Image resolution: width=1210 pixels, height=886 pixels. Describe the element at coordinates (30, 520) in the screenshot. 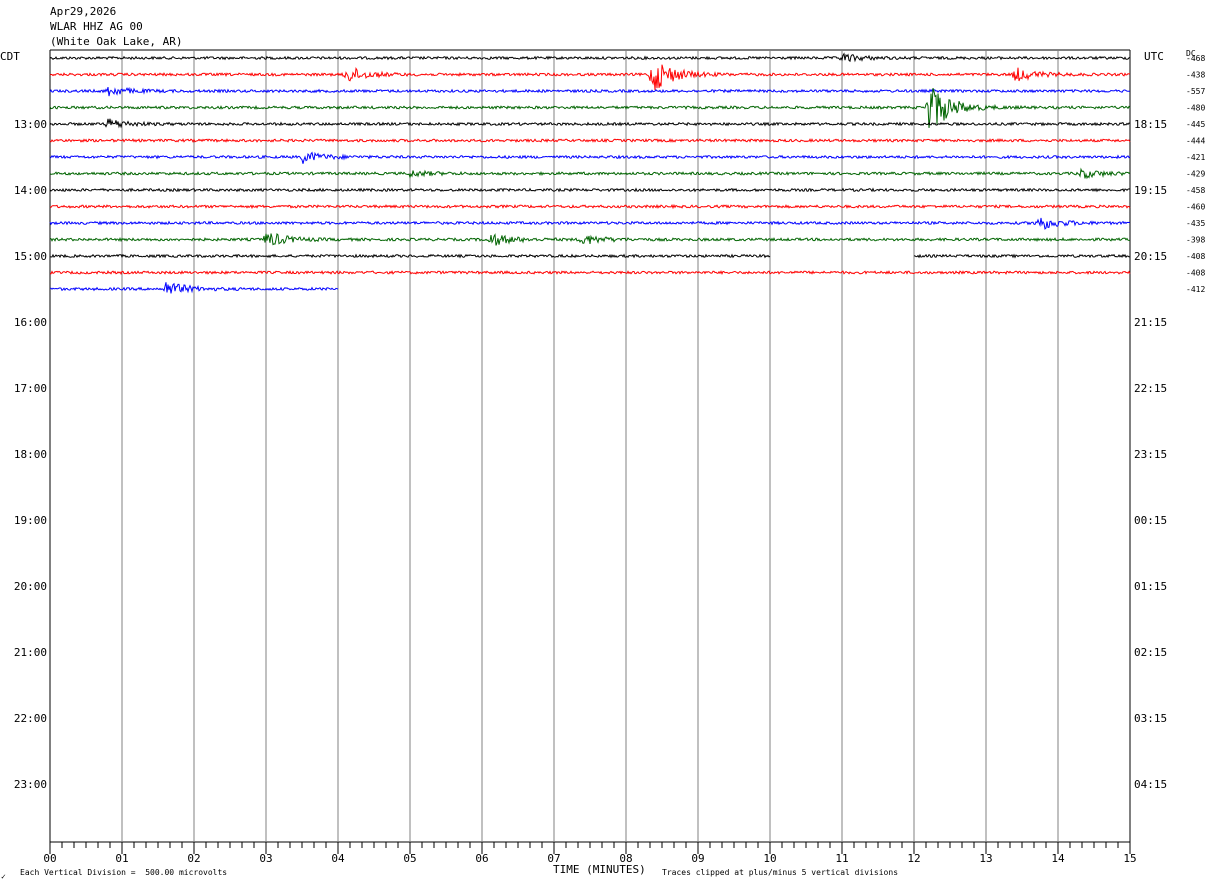

I see `left-hour-label: 19:00` at that location.